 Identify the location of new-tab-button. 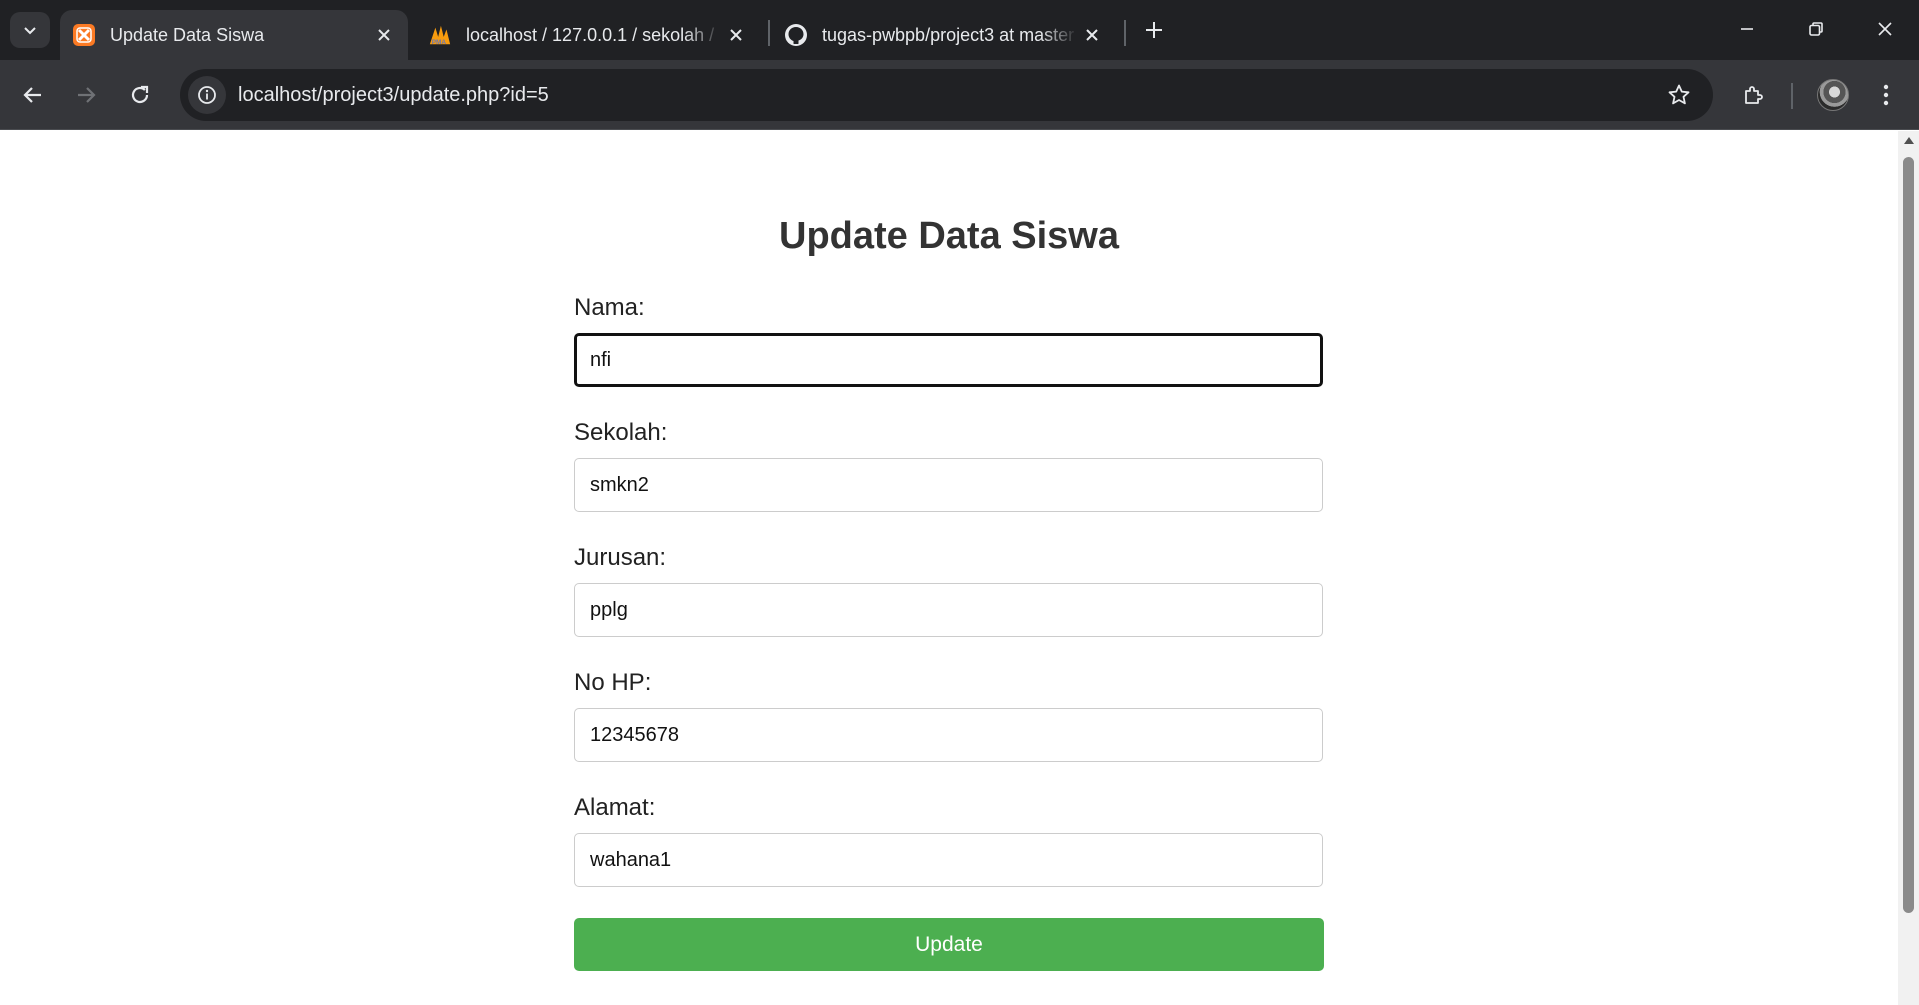
(1154, 30).